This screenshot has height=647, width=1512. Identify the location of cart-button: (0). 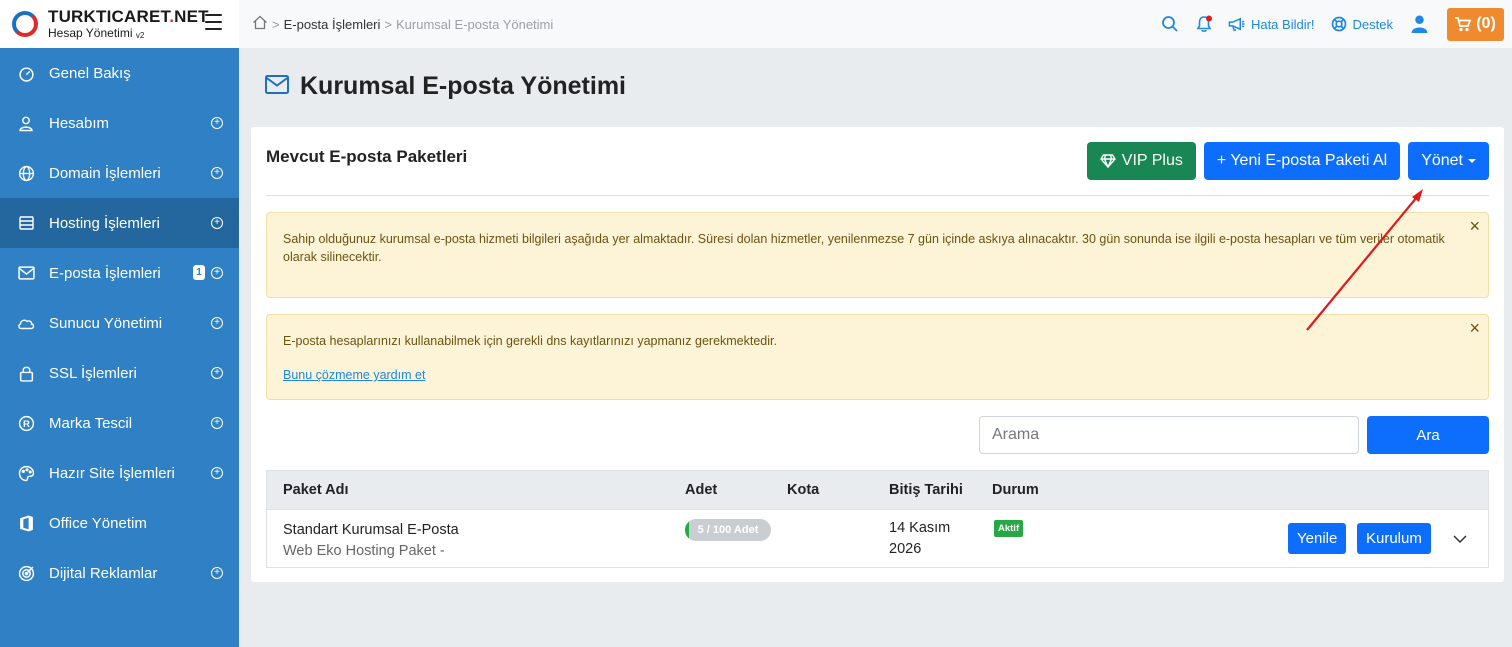
(1475, 24).